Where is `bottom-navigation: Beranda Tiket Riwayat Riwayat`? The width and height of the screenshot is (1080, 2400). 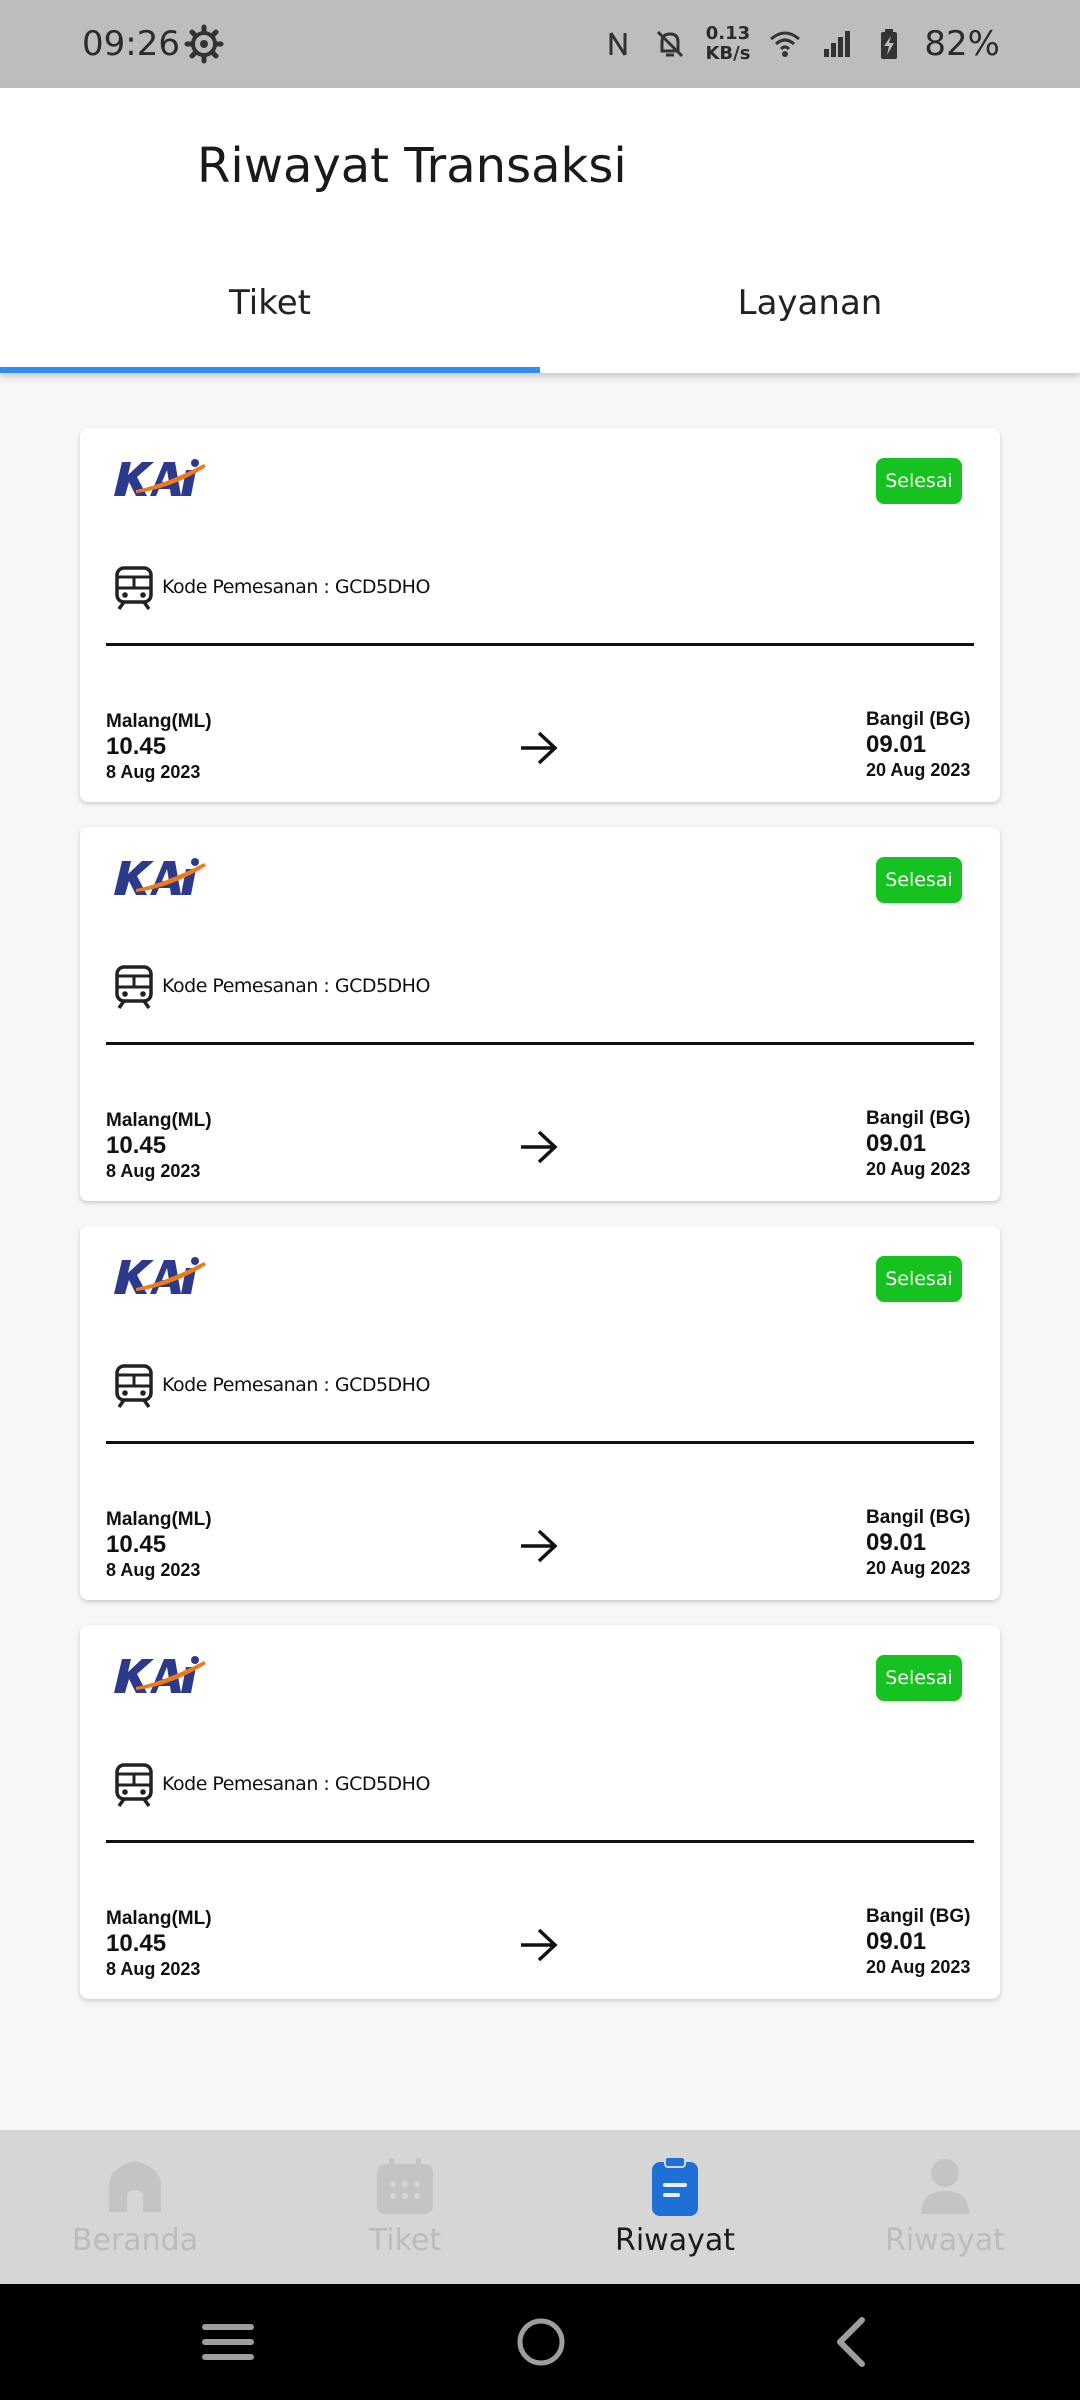
bottom-navigation: Beranda Tiket Riwayat Riwayat is located at coordinates (540, 2207).